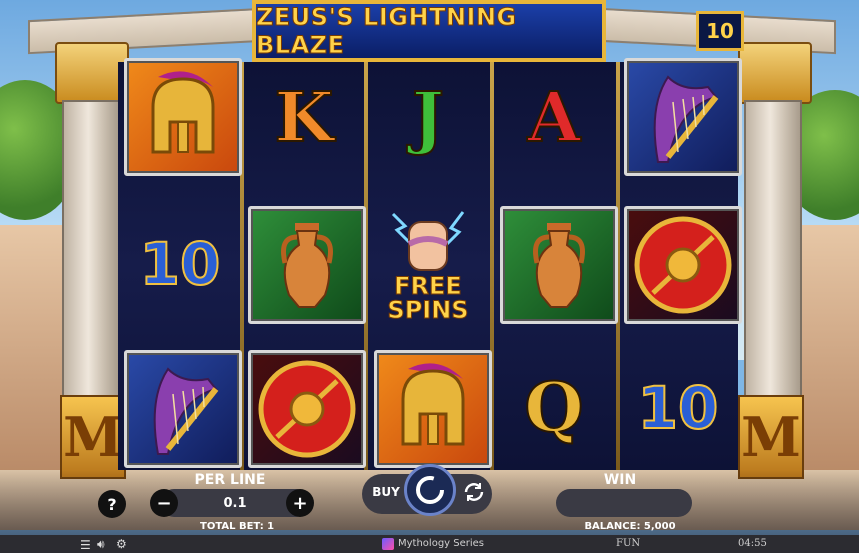 This screenshot has height=553, width=859. Describe the element at coordinates (628, 543) in the screenshot. I see `mode-label: FUN` at that location.